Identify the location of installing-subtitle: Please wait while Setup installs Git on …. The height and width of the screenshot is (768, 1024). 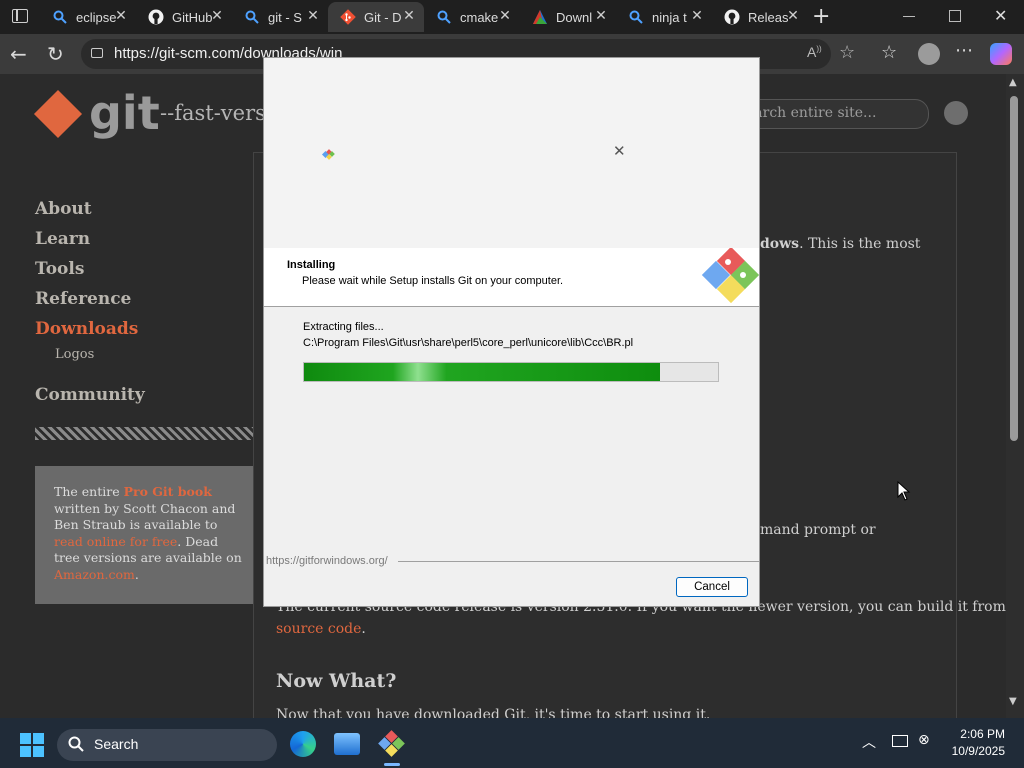
(433, 281).